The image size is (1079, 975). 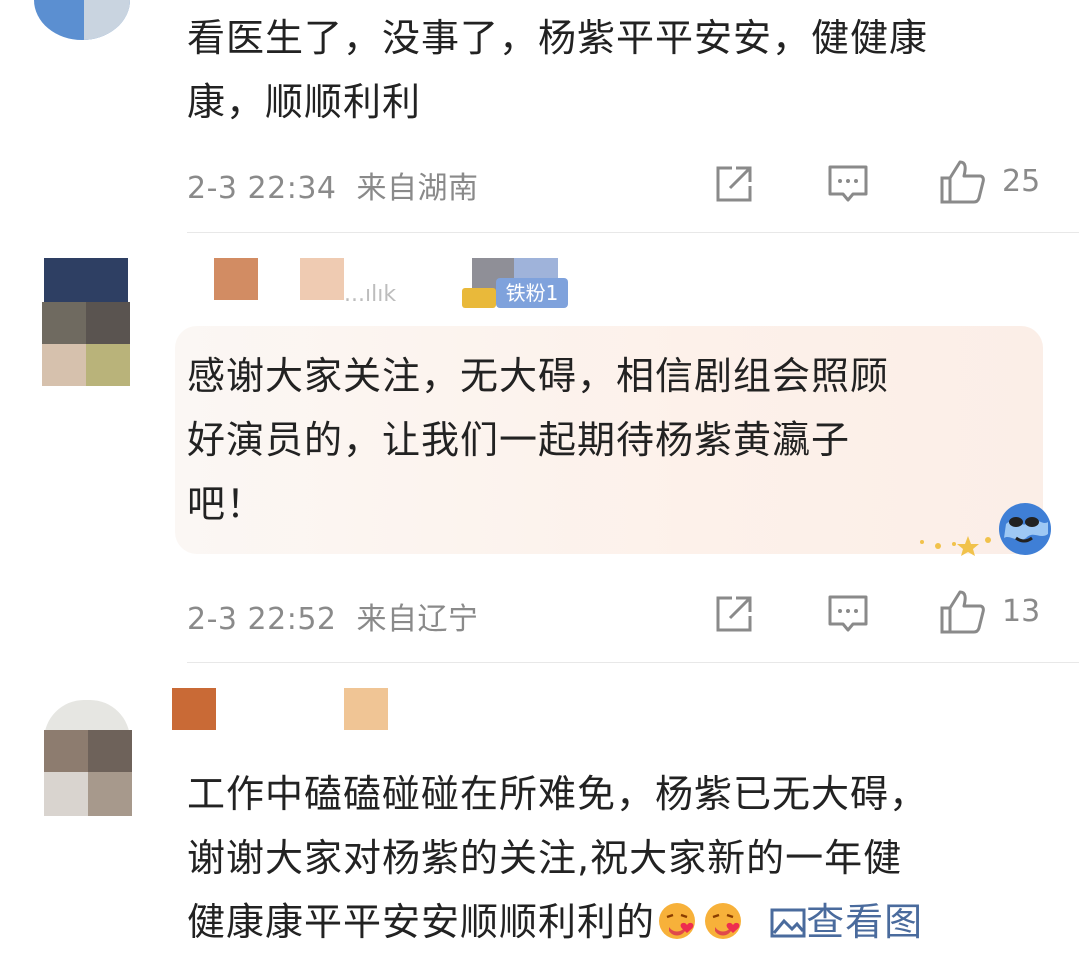 What do you see at coordinates (417, 188) in the screenshot?
I see `location: 来自湖南` at bounding box center [417, 188].